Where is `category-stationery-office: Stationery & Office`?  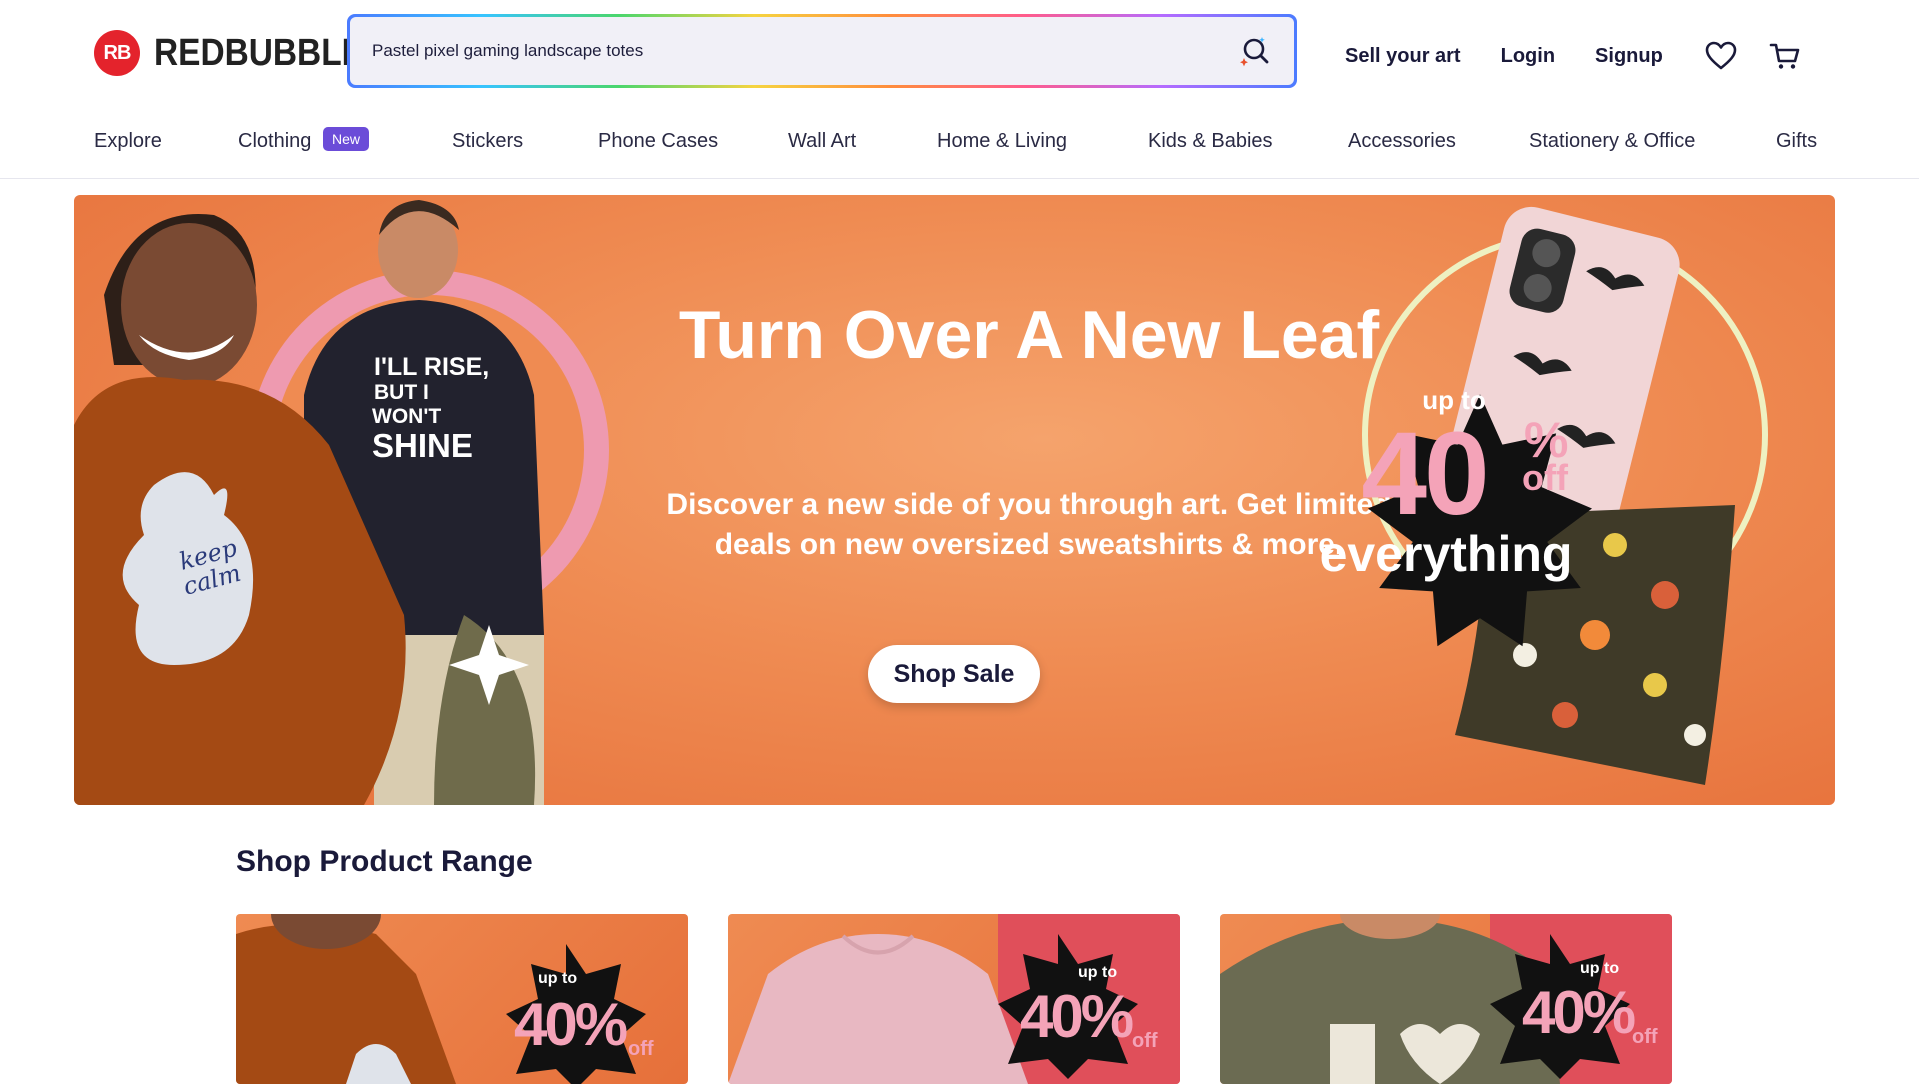 category-stationery-office: Stationery & Office is located at coordinates (1612, 141).